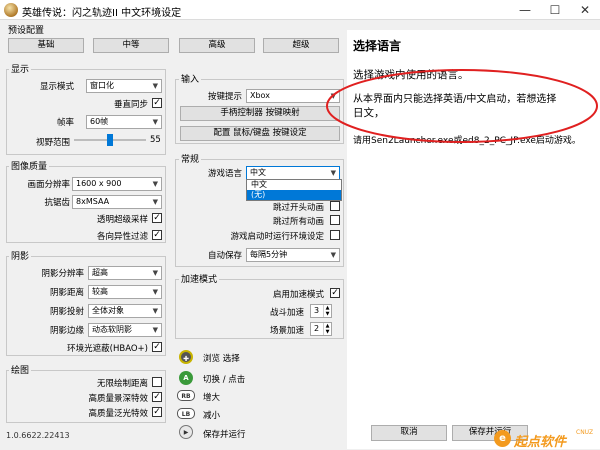 Image resolution: width=600 pixels, height=450 pixels. I want to click on maximize-icon: ☐, so click(555, 10).